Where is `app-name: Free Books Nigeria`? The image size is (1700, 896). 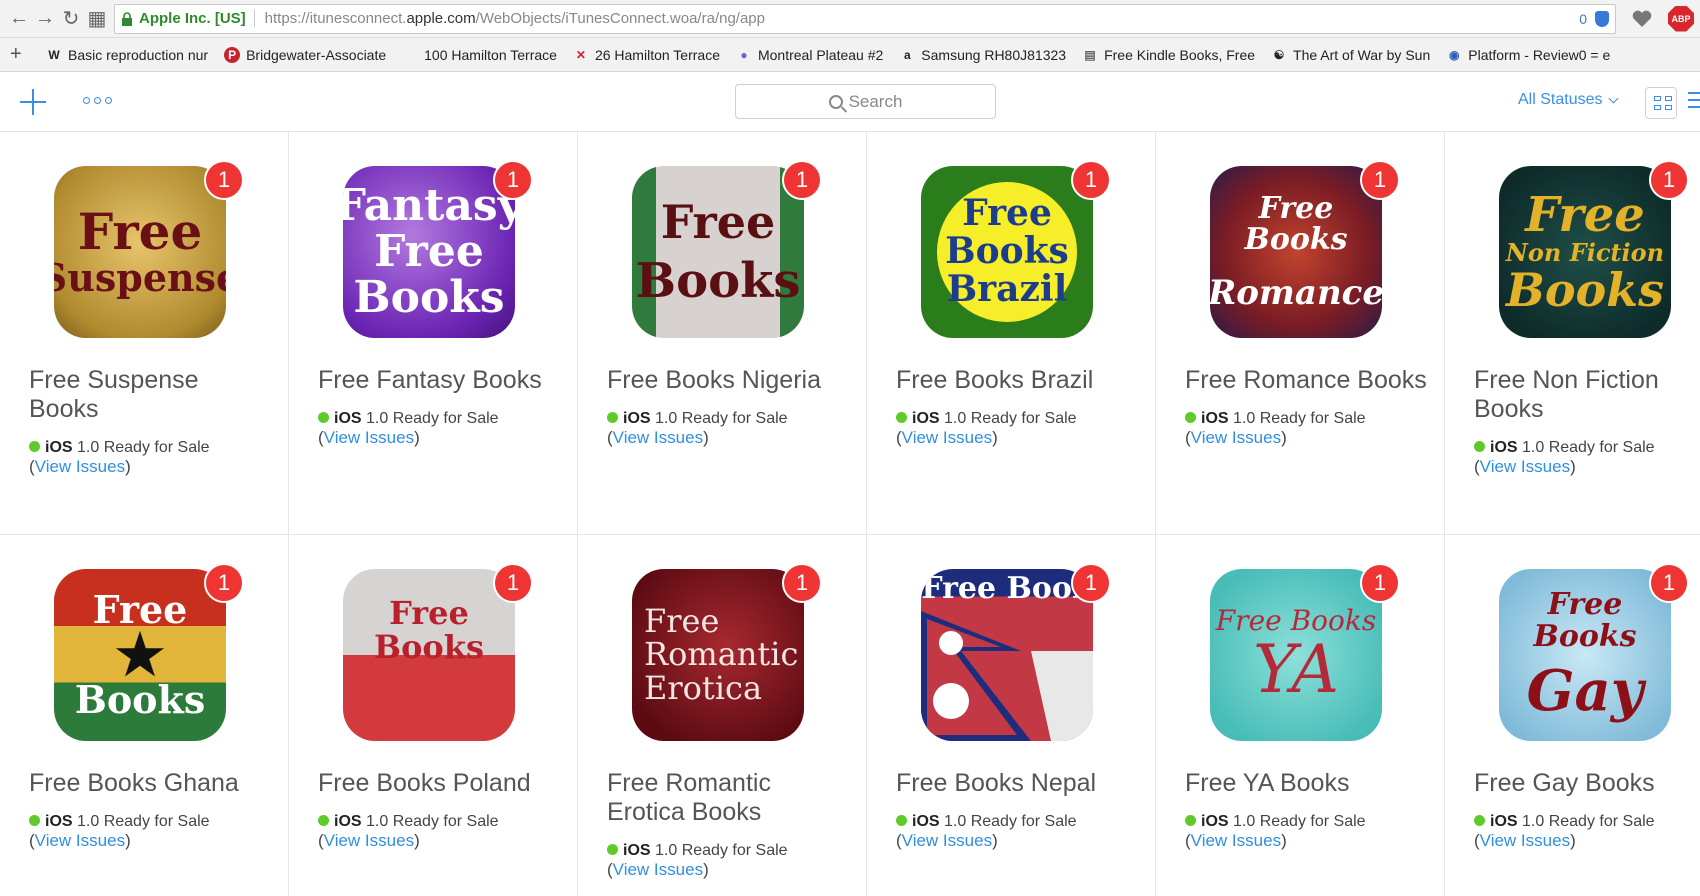
app-name: Free Books Nigeria is located at coordinates (729, 380).